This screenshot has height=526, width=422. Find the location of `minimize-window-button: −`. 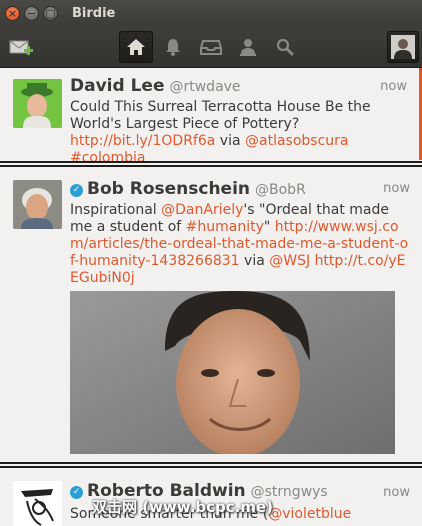

minimize-window-button: − is located at coordinates (31, 13).